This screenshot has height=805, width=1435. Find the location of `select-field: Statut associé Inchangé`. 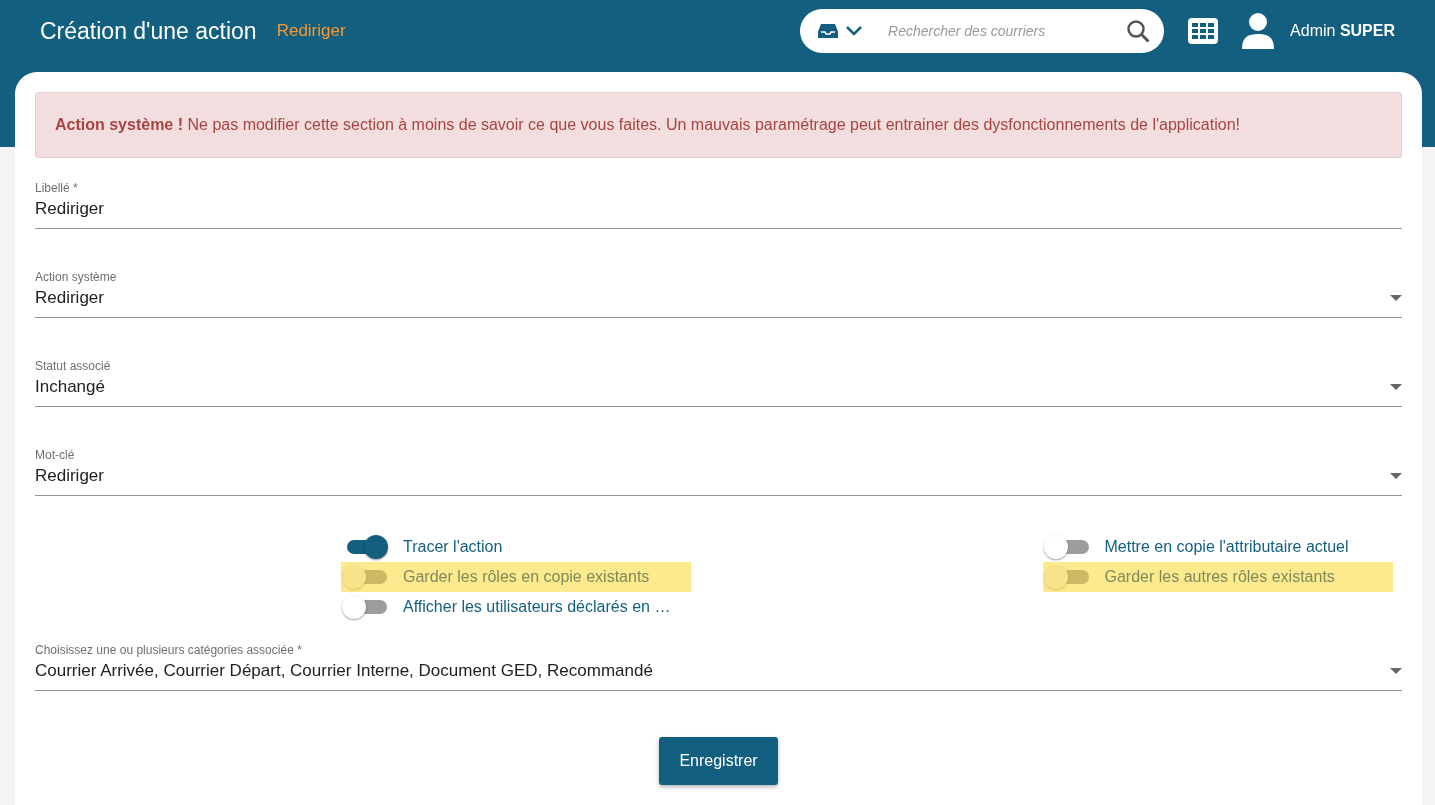

select-field: Statut associé Inchangé is located at coordinates (718, 382).